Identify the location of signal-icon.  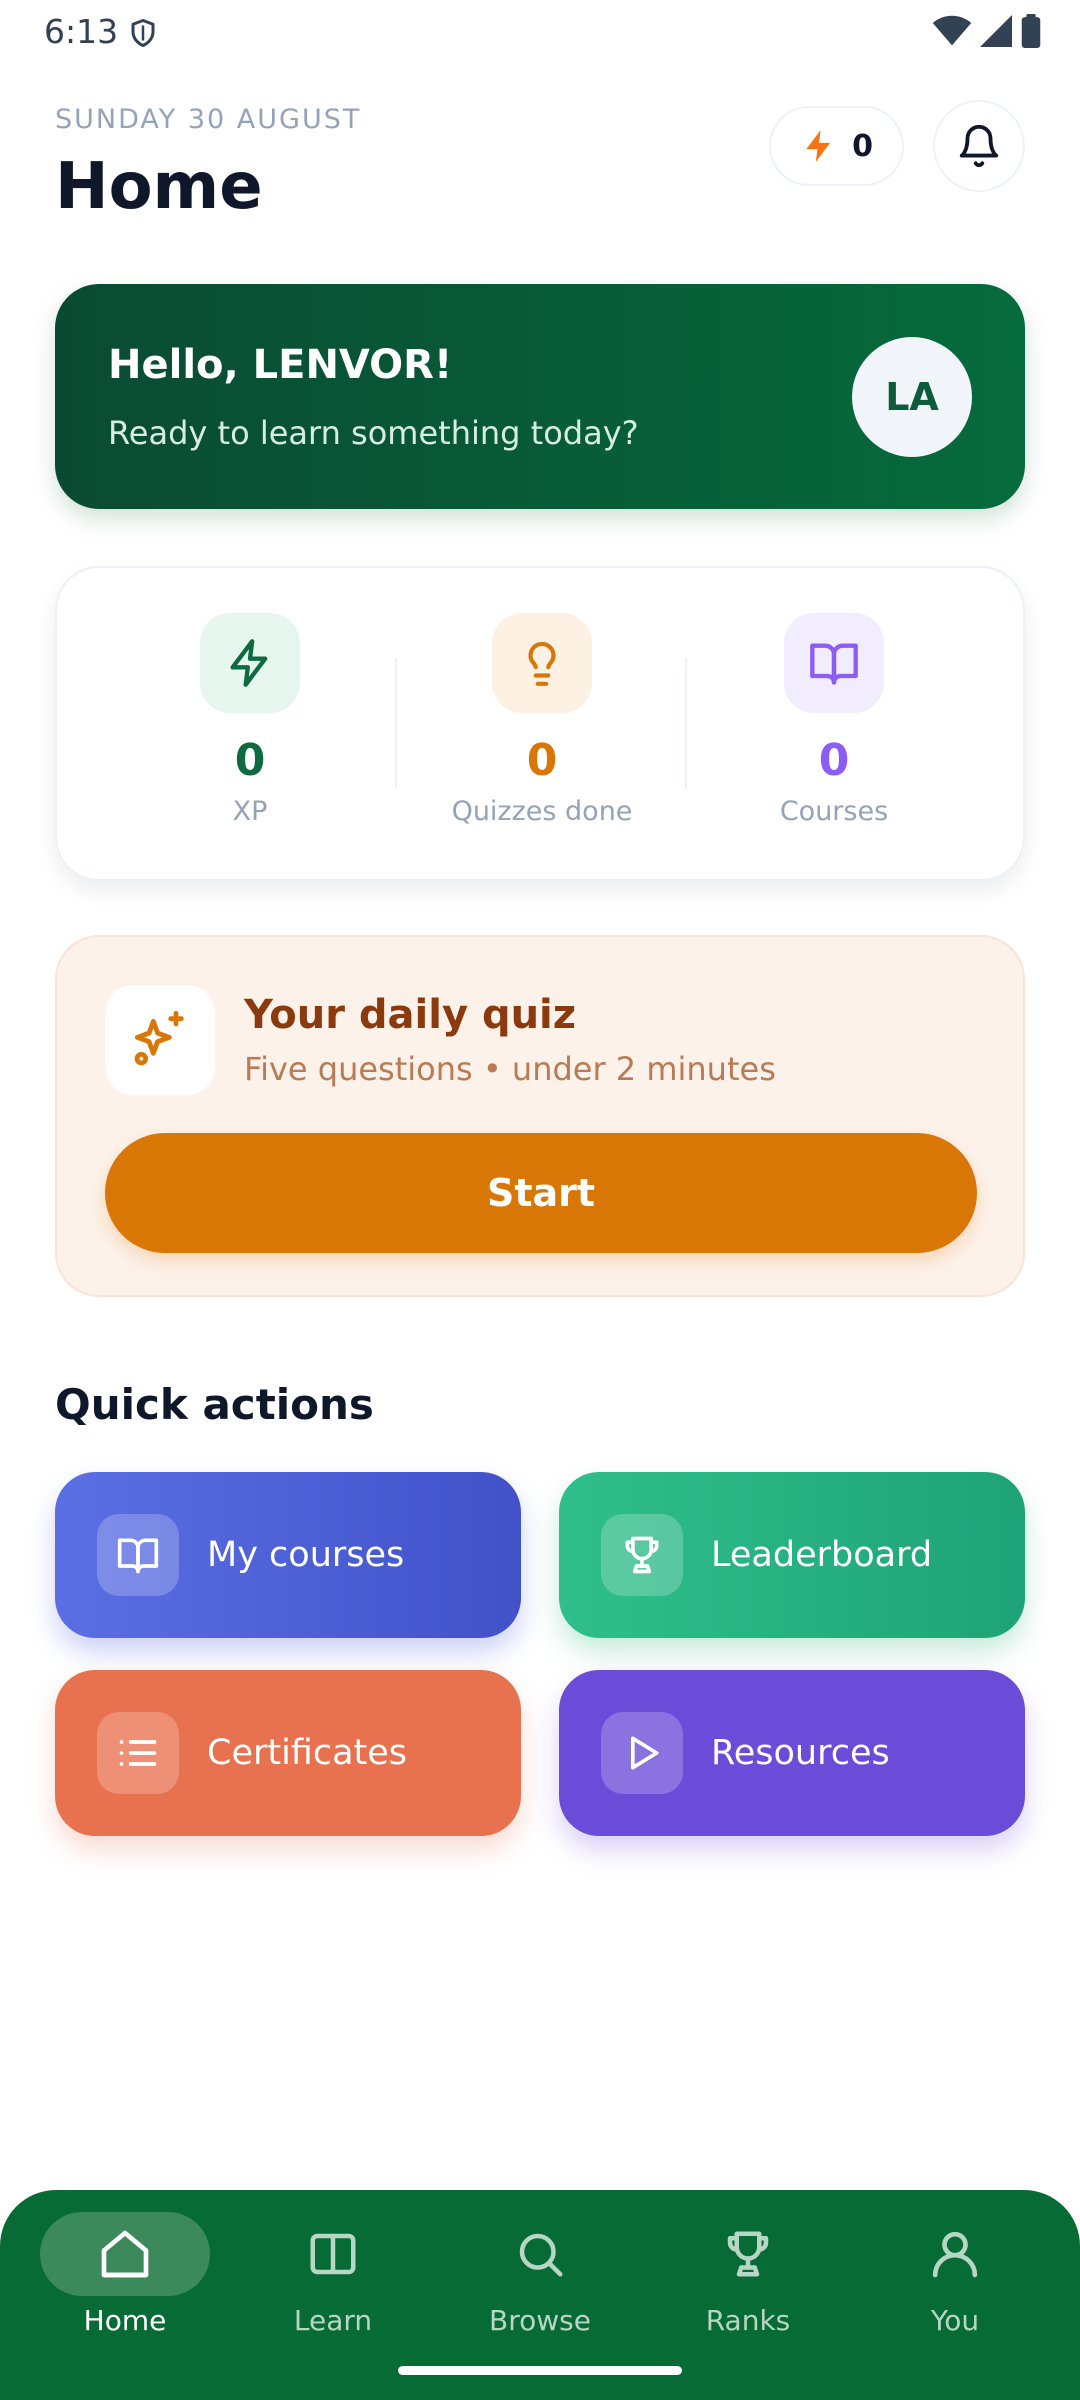
(996, 31).